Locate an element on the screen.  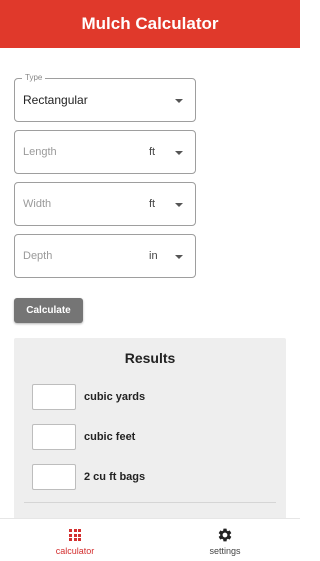
type-select: Type Rectangular is located at coordinates (105, 97).